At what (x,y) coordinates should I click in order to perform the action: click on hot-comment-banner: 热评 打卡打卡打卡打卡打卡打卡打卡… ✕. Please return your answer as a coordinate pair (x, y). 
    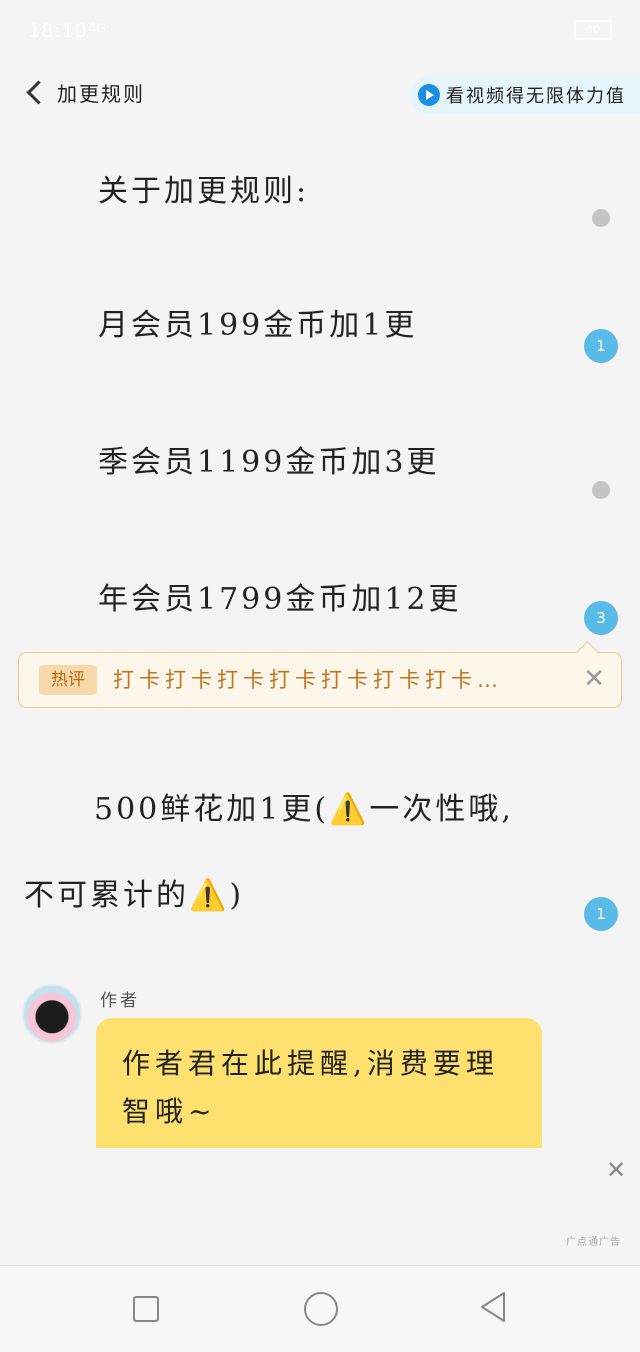
    Looking at the image, I should click on (320, 680).